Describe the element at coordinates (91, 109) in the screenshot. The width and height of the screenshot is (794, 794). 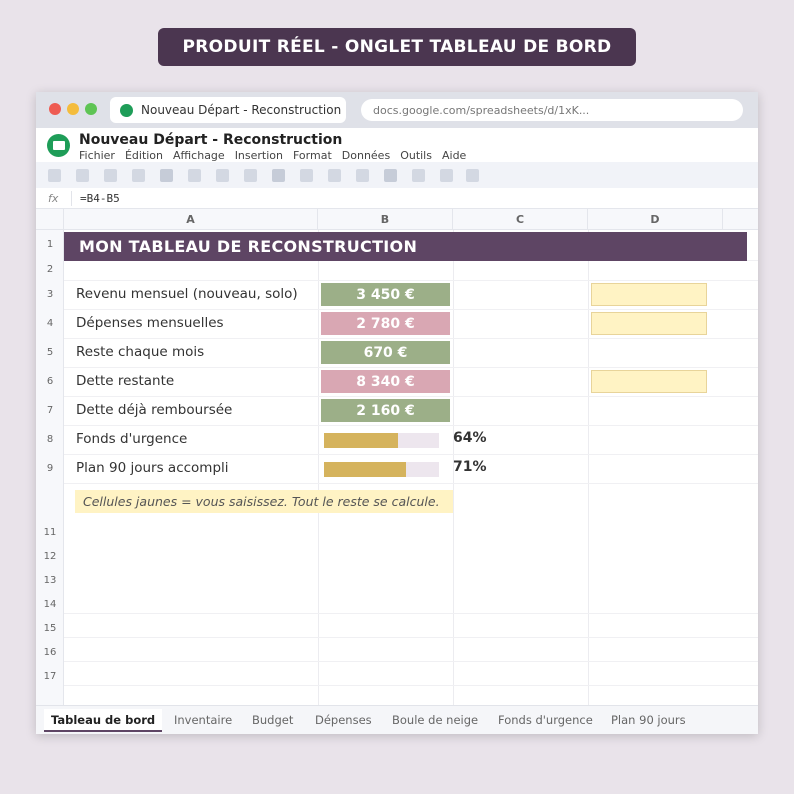
I see `maximize-window-icon` at that location.